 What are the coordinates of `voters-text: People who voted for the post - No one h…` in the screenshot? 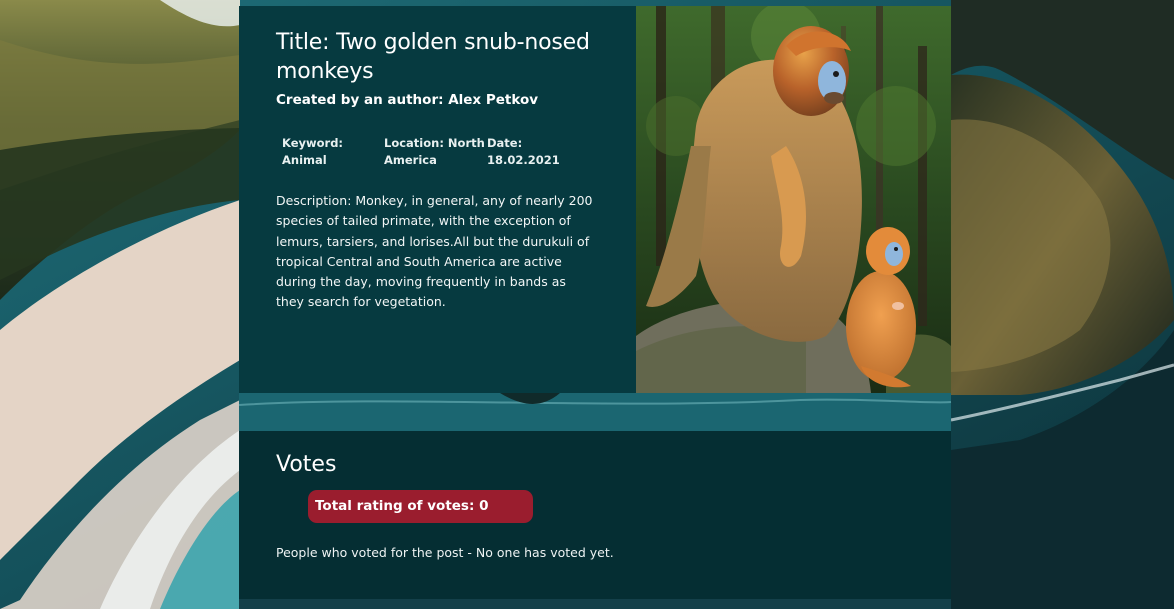 It's located at (445, 552).